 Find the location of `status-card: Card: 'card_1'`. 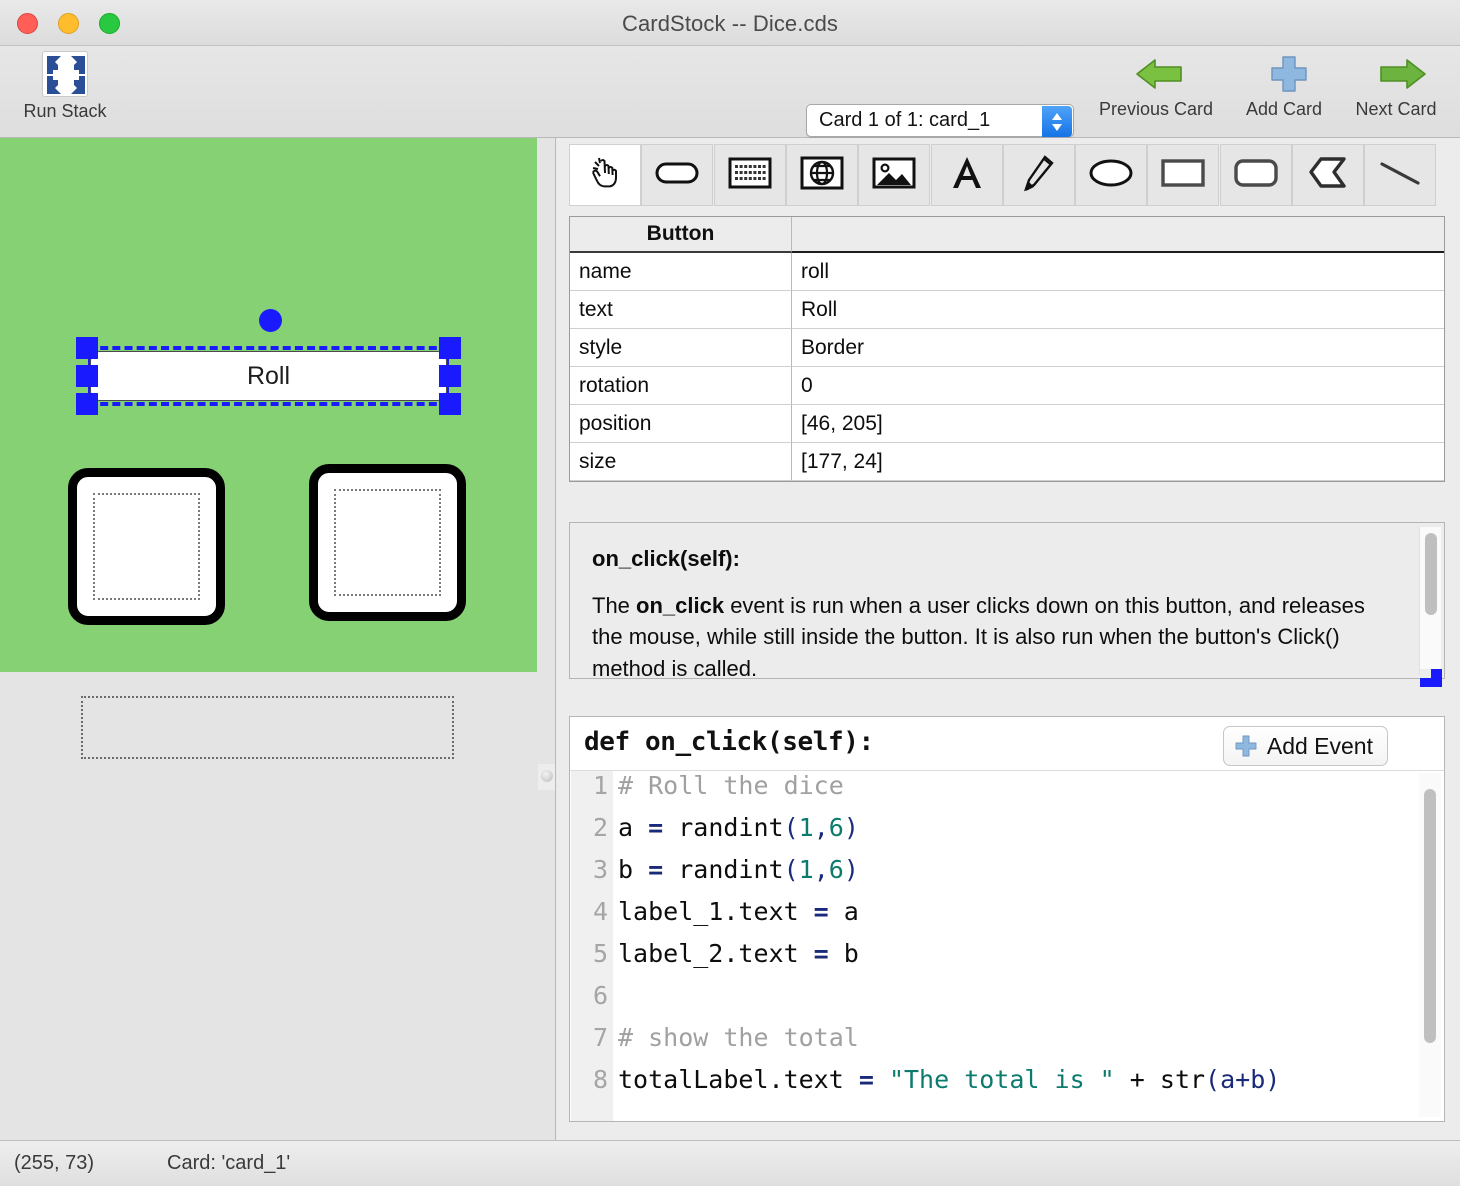

status-card: Card: 'card_1' is located at coordinates (229, 1163).